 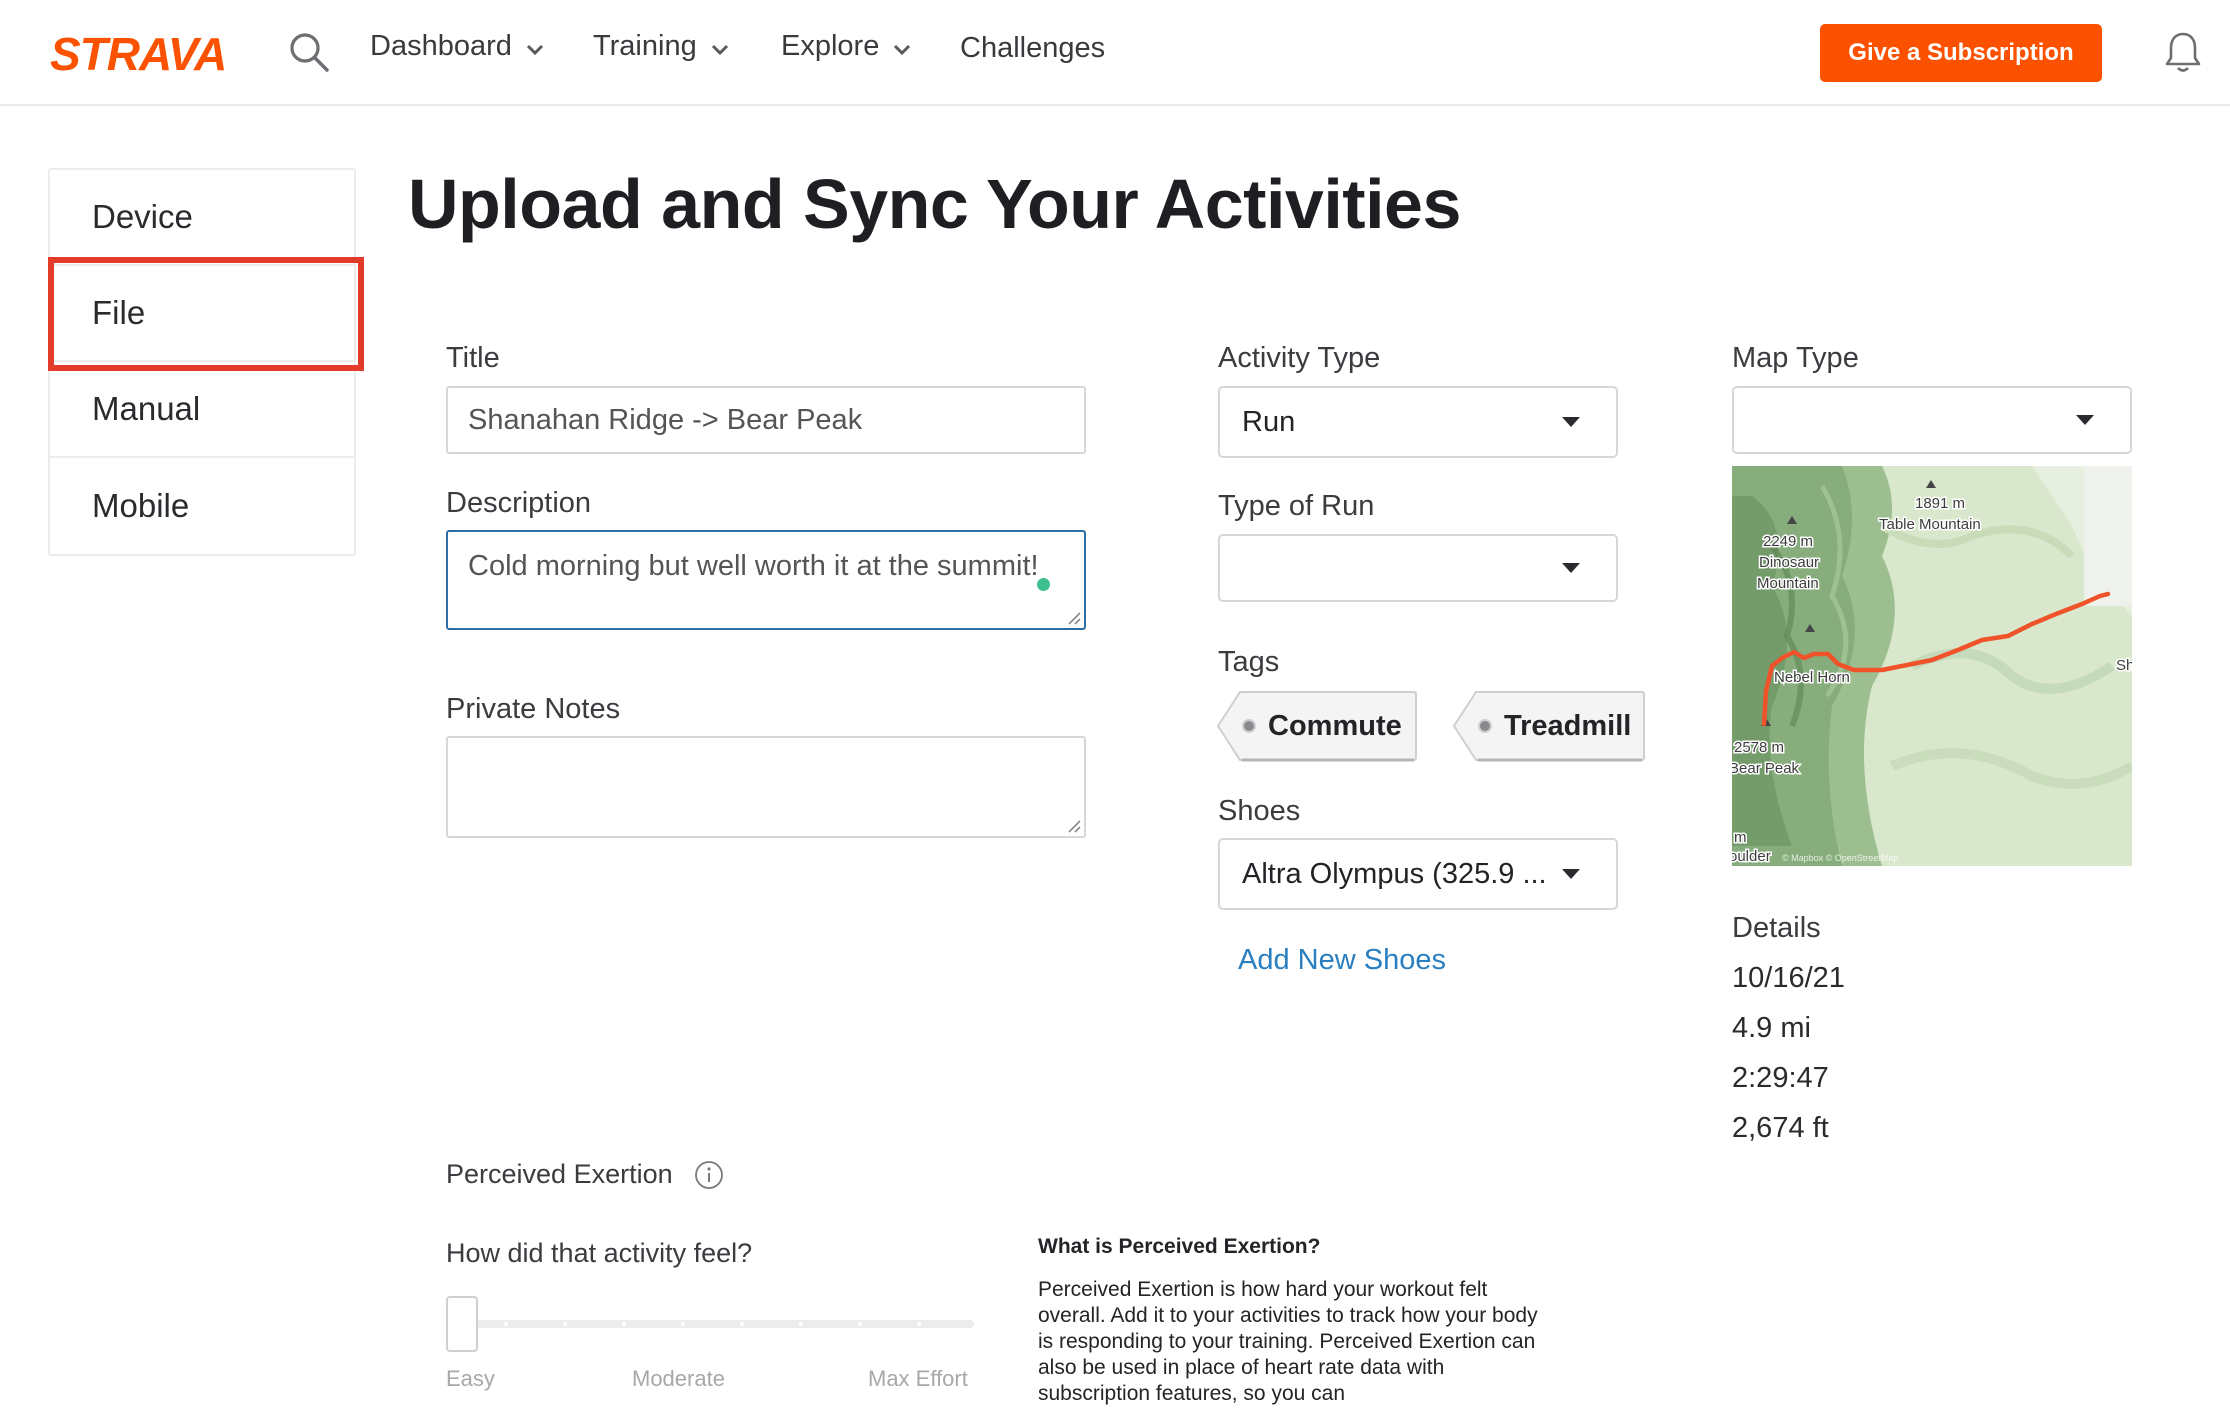 I want to click on strava-logo: STRAVA, so click(x=148, y=52).